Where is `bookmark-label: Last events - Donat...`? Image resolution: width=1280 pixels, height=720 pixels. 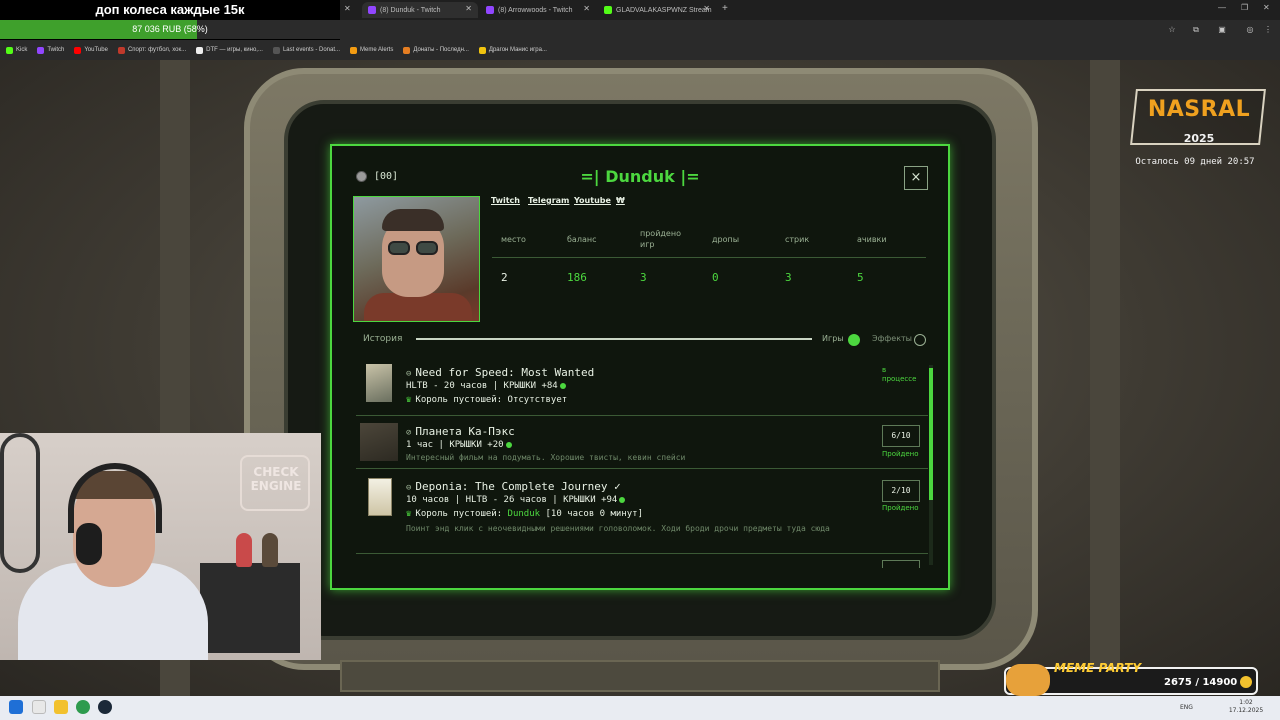
bookmark-label: Last events - Donat... is located at coordinates (311, 50).